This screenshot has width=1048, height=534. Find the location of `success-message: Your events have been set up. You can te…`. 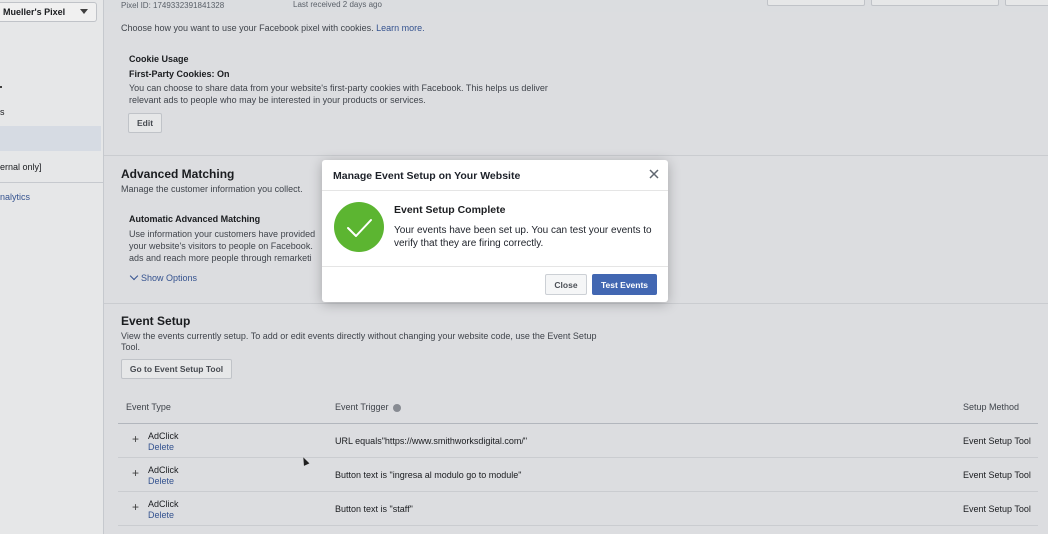

success-message: Your events have been set up. You can te… is located at coordinates (523, 237).